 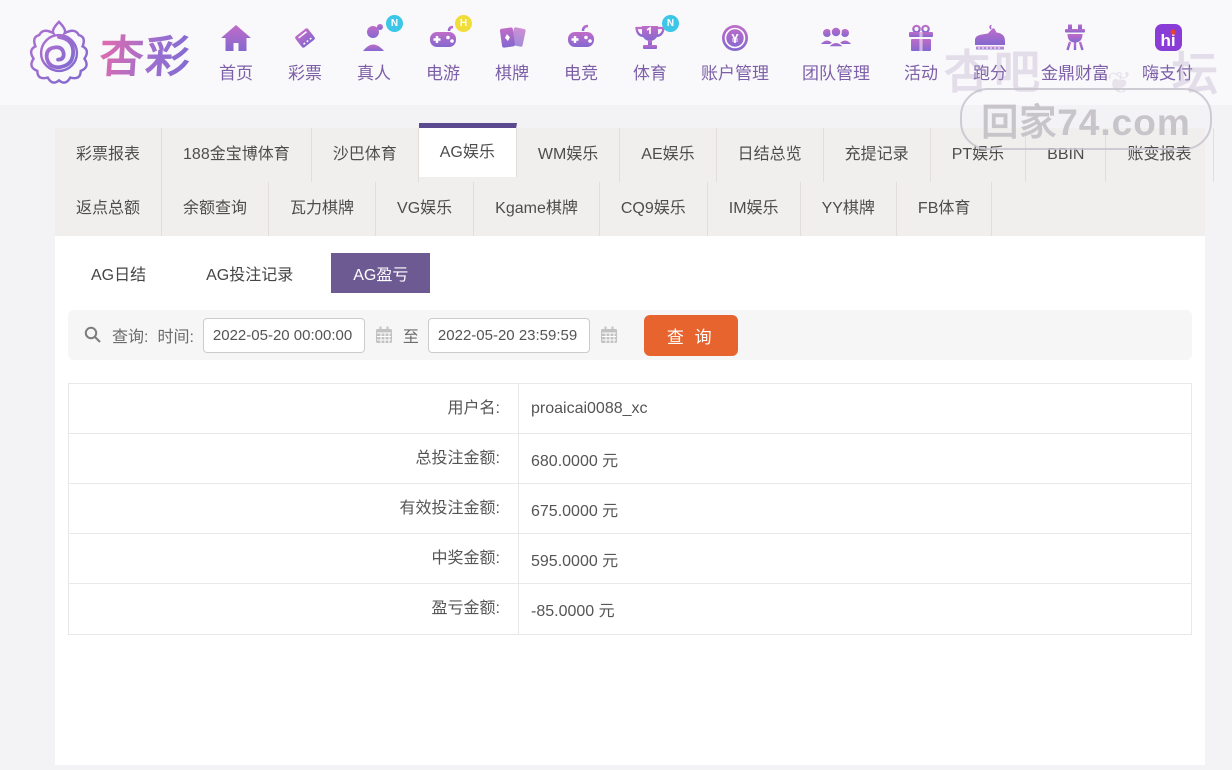 What do you see at coordinates (216, 209) in the screenshot?
I see `report-tab: 余额查询` at bounding box center [216, 209].